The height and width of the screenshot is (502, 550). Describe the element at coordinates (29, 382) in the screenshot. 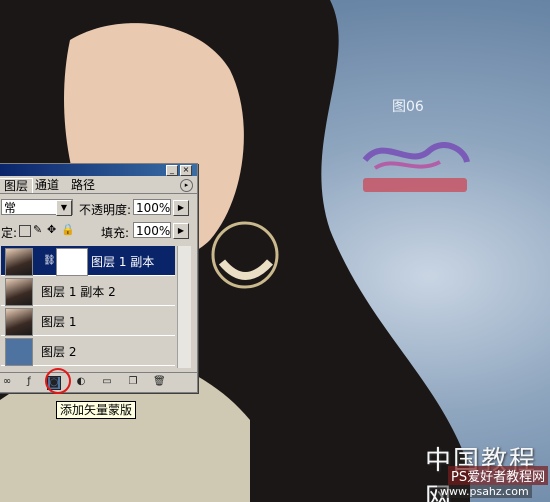

I see `layer-style-icon: ƒ` at that location.